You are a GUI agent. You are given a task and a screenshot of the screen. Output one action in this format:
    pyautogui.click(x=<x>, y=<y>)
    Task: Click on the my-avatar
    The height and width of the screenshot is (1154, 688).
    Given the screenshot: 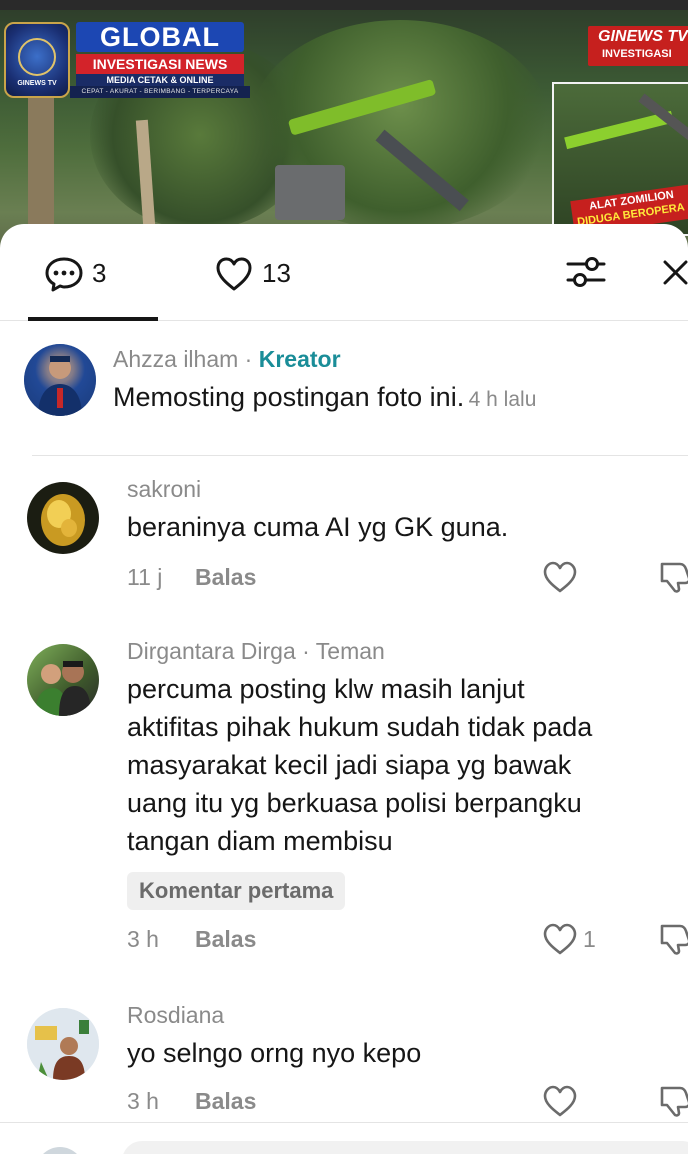 What is the action you would take?
    pyautogui.click(x=60, y=1150)
    